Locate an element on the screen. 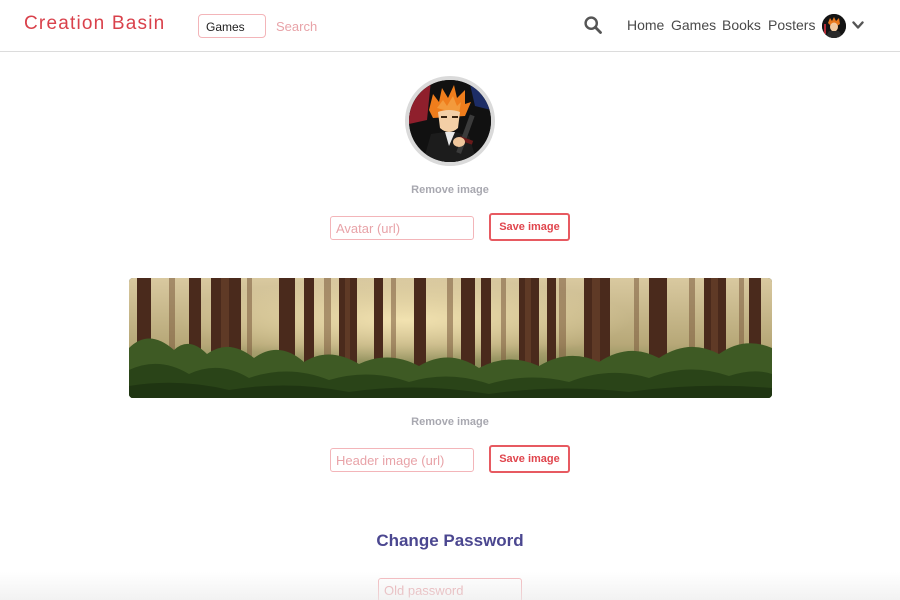 The width and height of the screenshot is (900, 600). old-password-input is located at coordinates (450, 589).